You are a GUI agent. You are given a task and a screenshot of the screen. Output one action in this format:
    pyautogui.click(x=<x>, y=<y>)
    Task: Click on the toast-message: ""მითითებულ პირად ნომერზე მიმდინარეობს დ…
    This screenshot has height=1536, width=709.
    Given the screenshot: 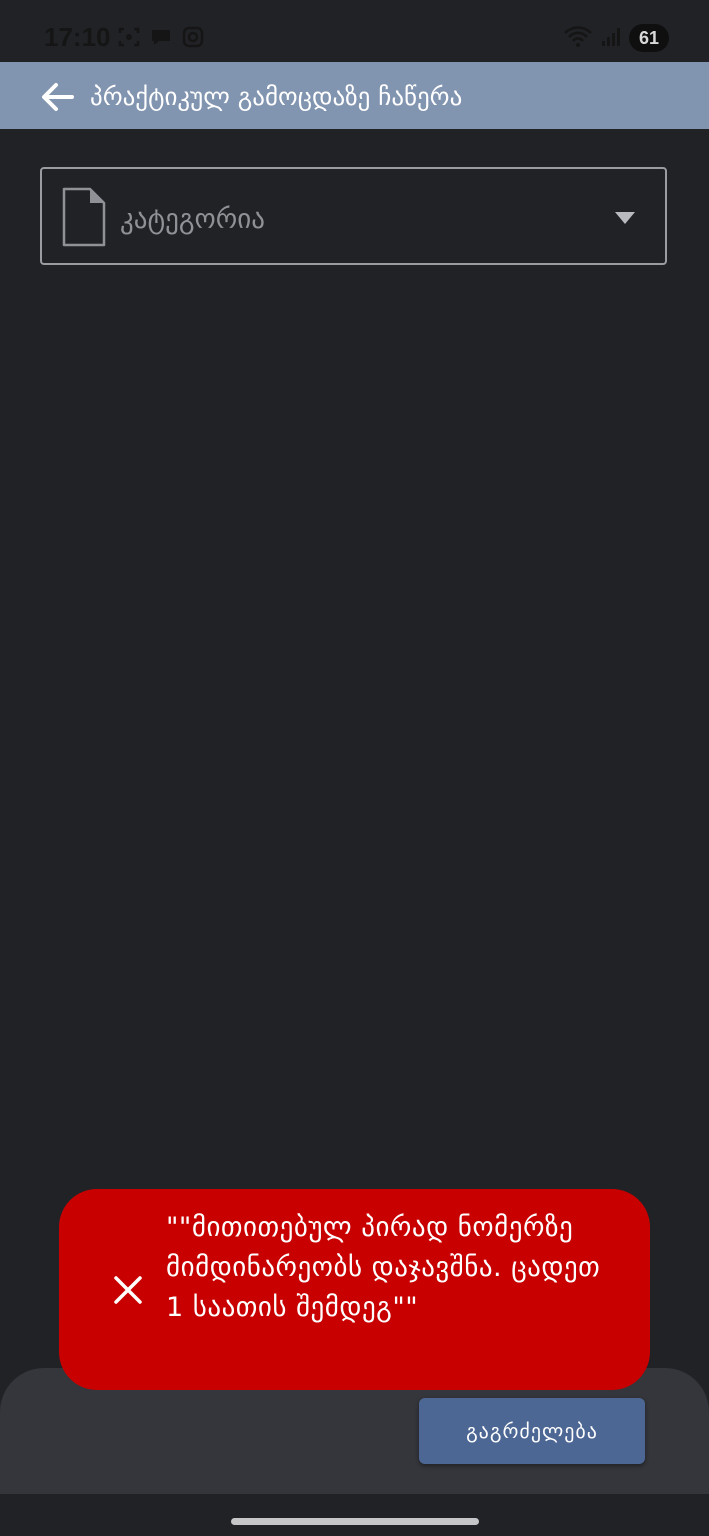 What is the action you would take?
    pyautogui.click(x=383, y=1267)
    